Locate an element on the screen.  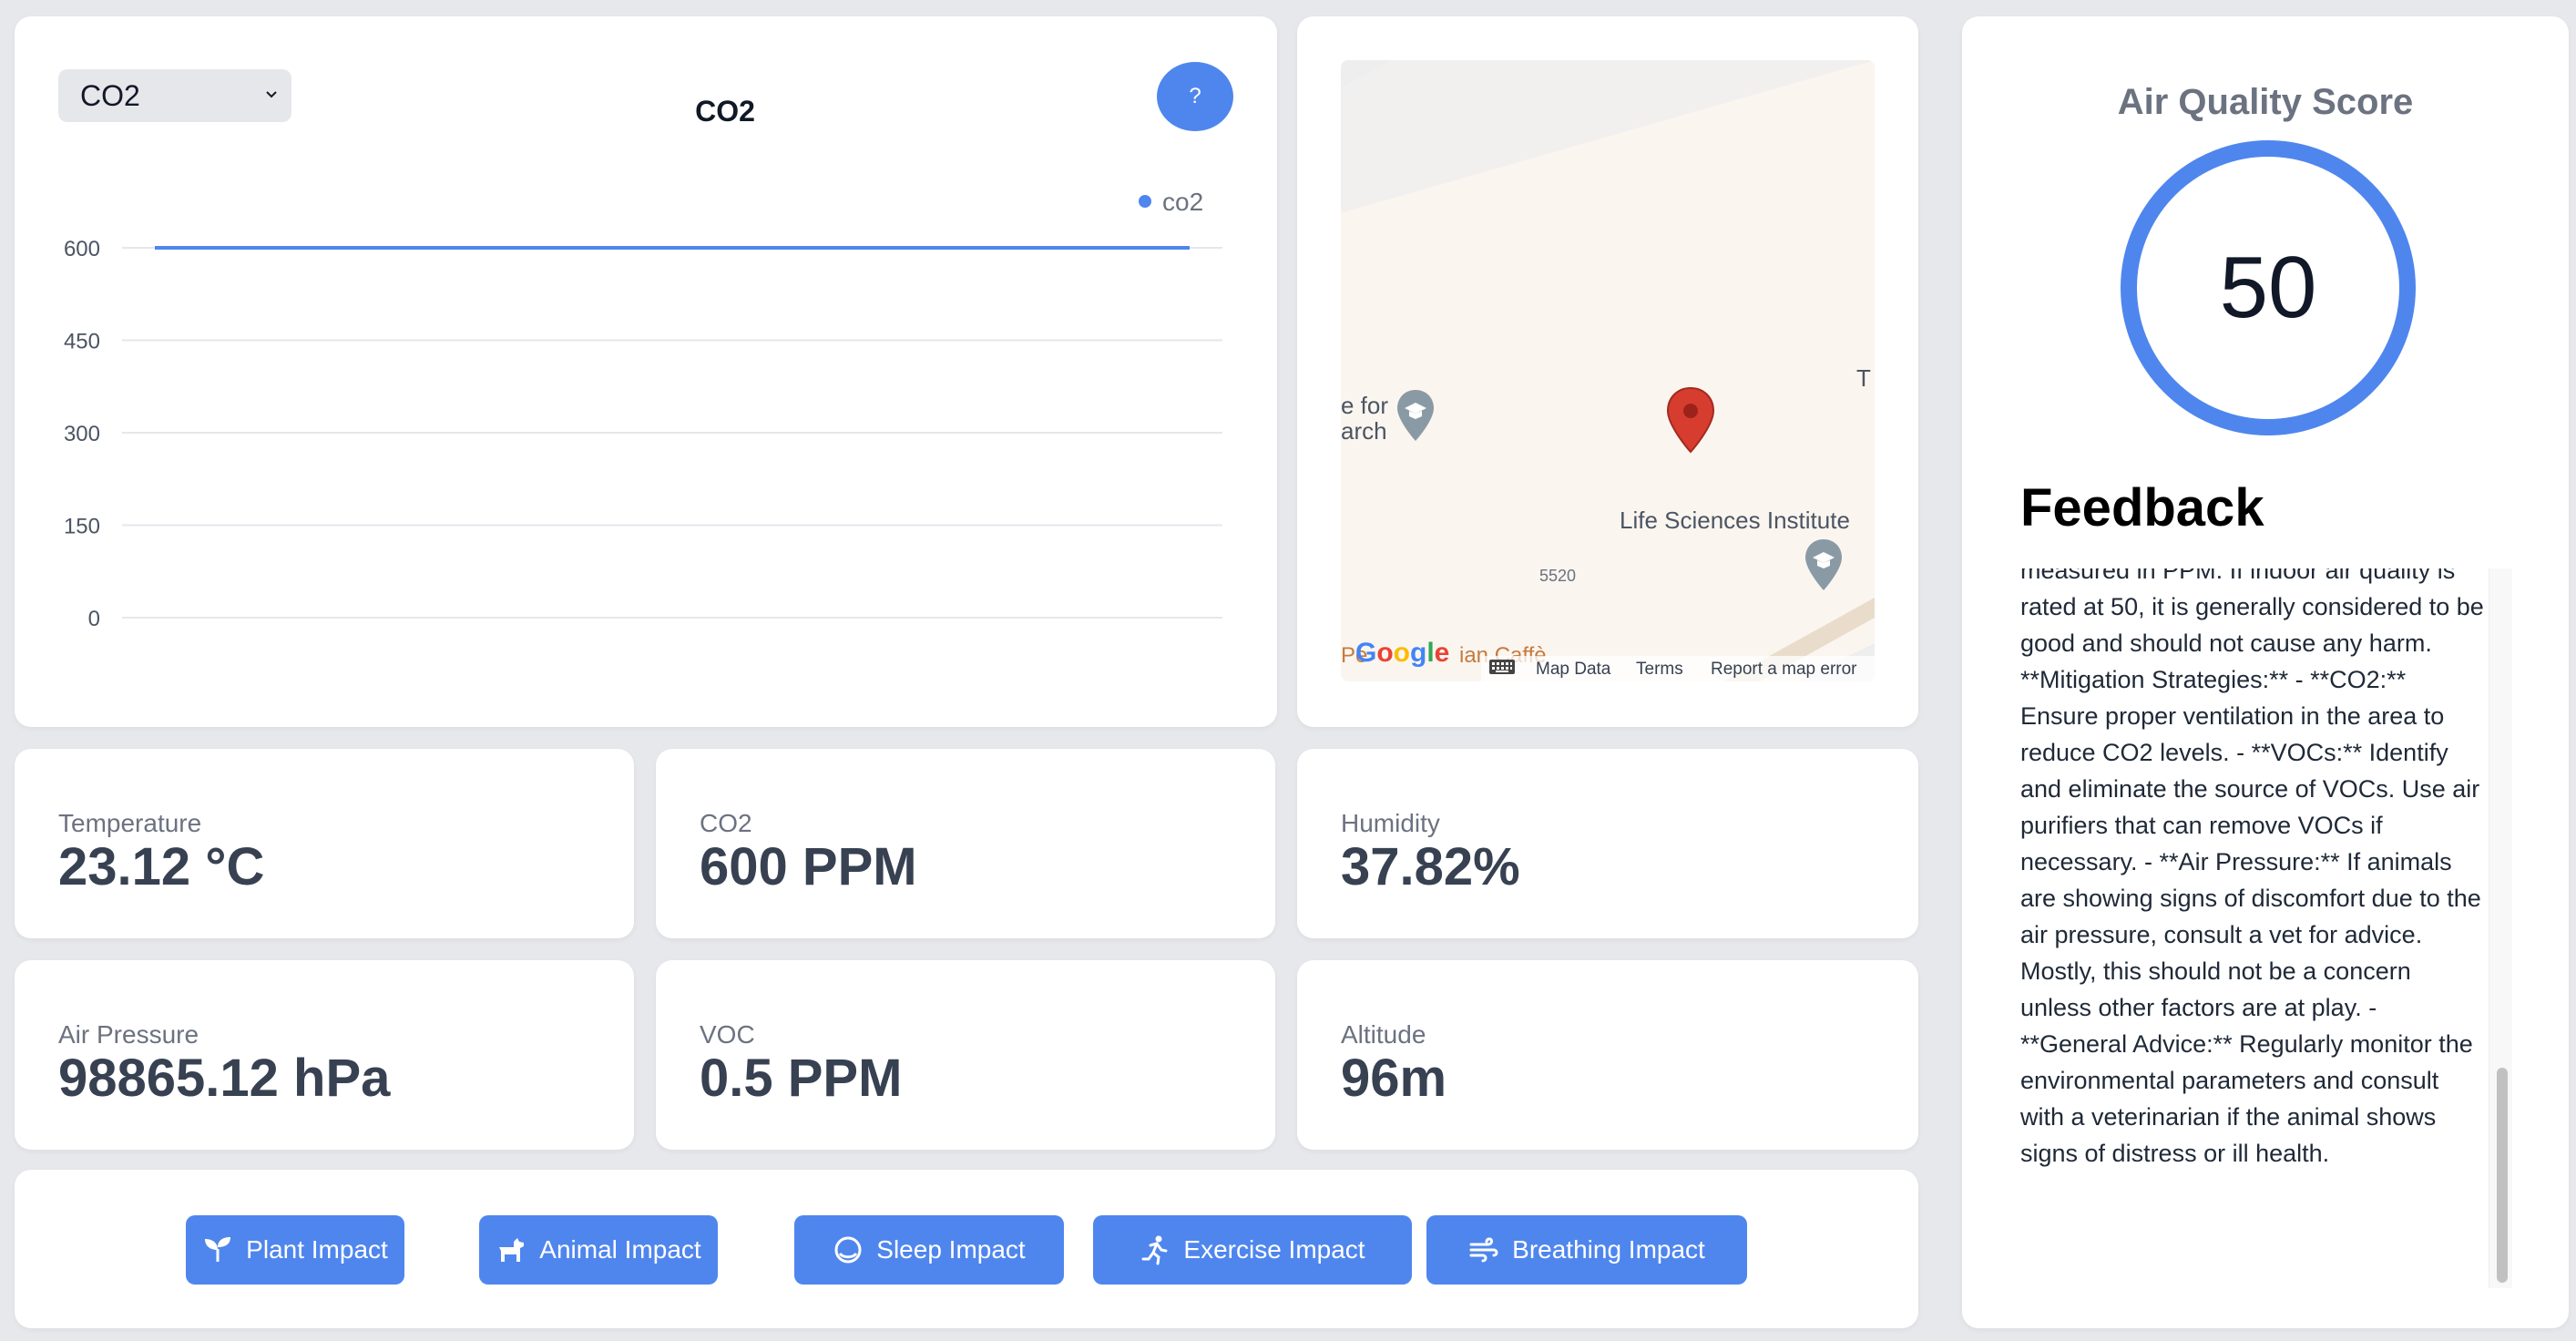
stat-value: 98865.12 hPa is located at coordinates (224, 1078).